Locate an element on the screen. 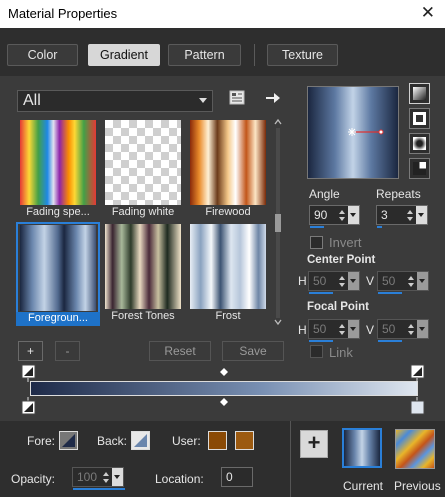 The image size is (445, 497). user-label: User: is located at coordinates (186, 441).